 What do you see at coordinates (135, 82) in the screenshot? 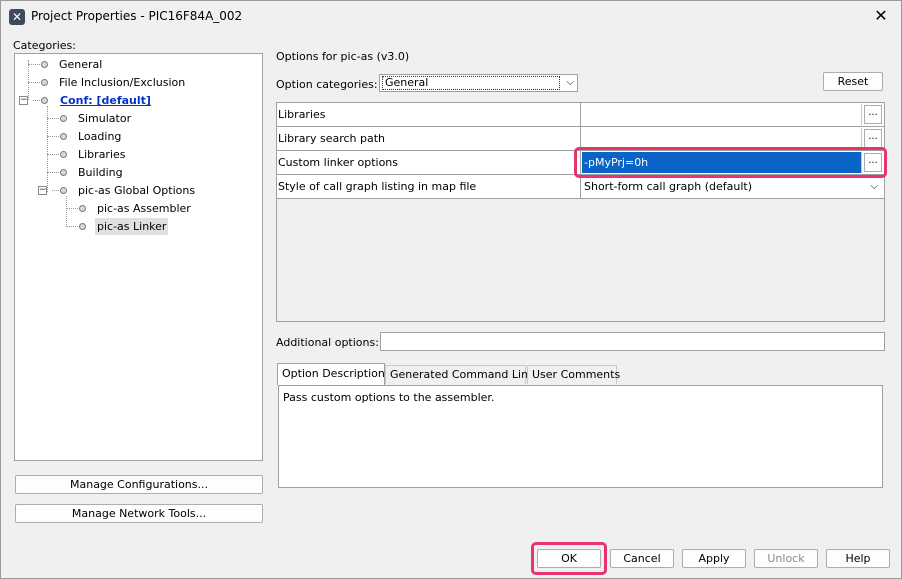
I see `tree-item-file-inclusion: File Inclusion/Exclusion` at bounding box center [135, 82].